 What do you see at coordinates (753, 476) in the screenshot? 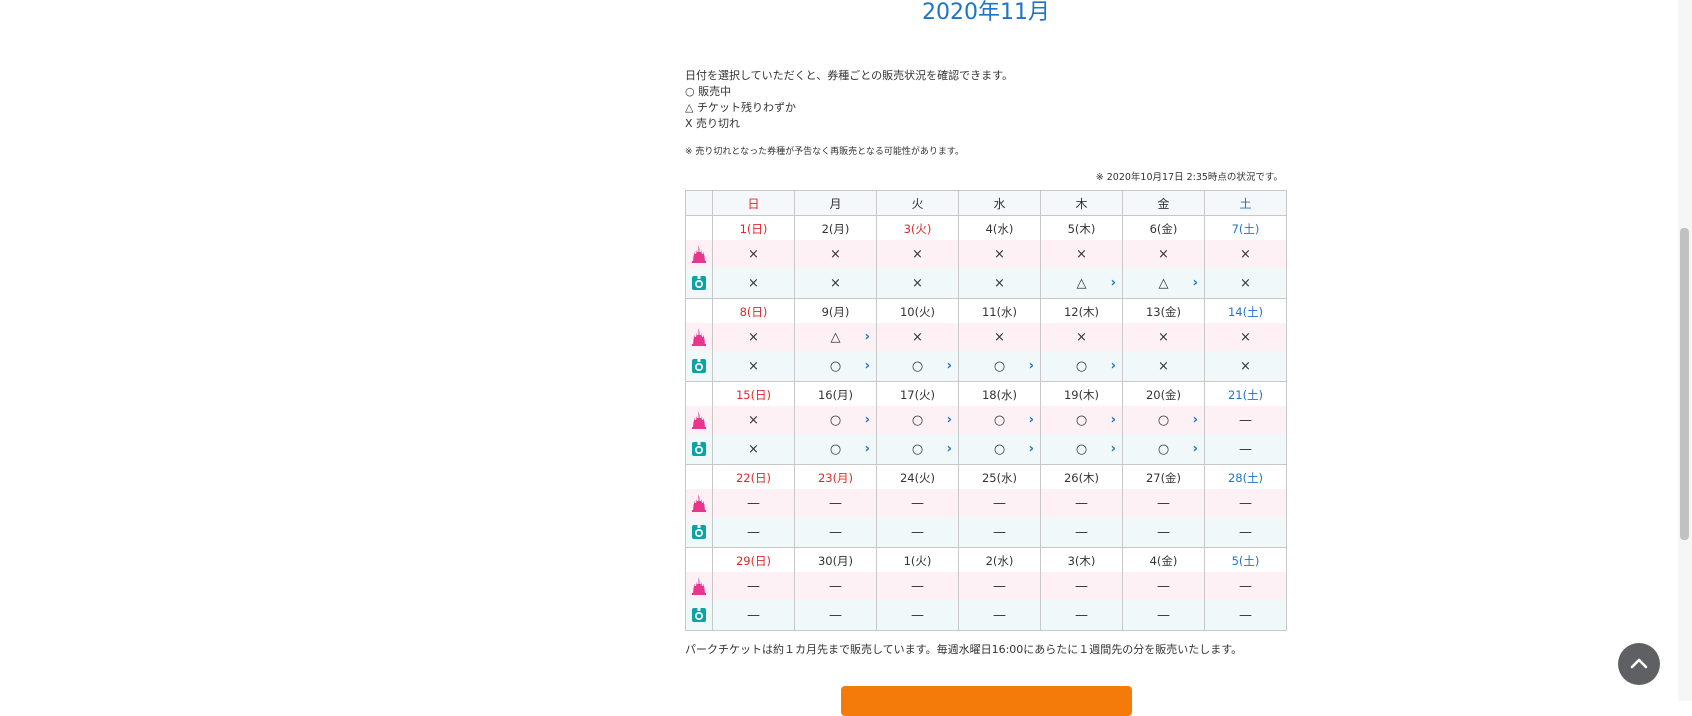
I see `date-cell: 22(日)` at bounding box center [753, 476].